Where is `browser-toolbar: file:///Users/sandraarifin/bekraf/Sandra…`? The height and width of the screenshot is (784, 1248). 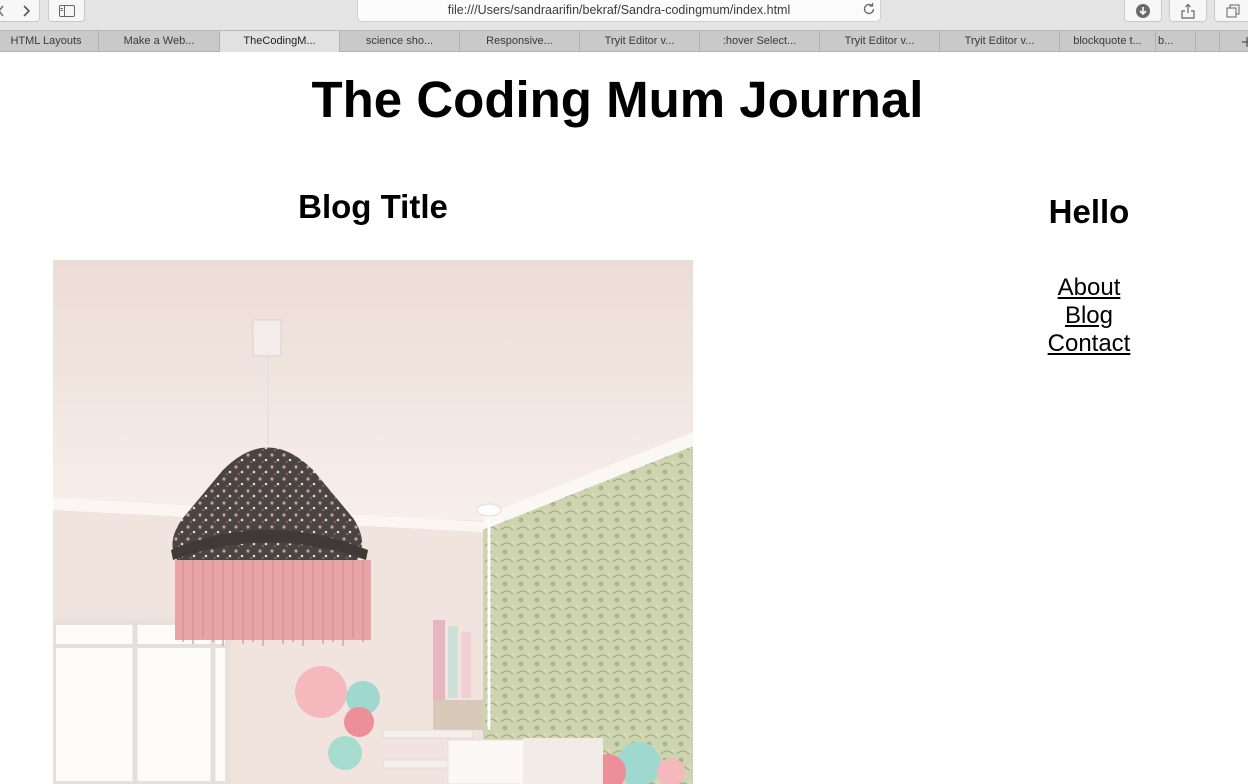
browser-toolbar: file:///Users/sandraarifin/bekraf/Sandra… is located at coordinates (624, 15).